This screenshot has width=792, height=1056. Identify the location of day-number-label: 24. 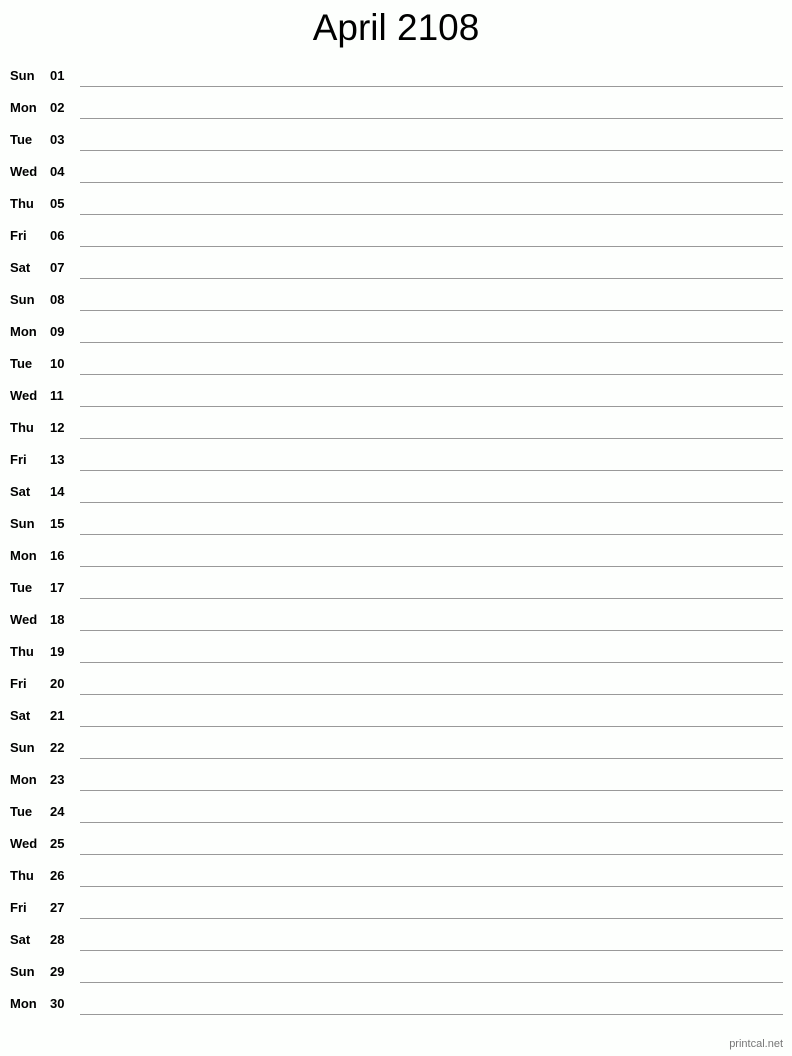
(57, 811).